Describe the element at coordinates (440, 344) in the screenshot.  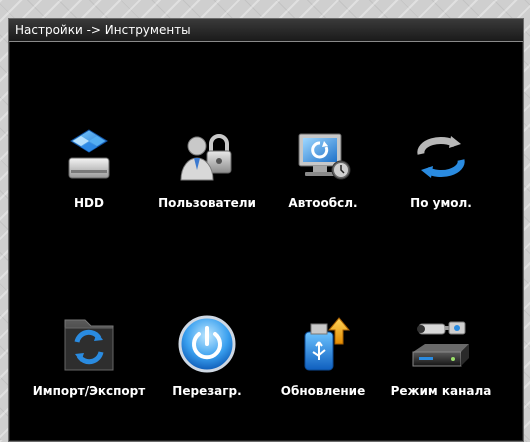
I see `channel-mode-icon` at that location.